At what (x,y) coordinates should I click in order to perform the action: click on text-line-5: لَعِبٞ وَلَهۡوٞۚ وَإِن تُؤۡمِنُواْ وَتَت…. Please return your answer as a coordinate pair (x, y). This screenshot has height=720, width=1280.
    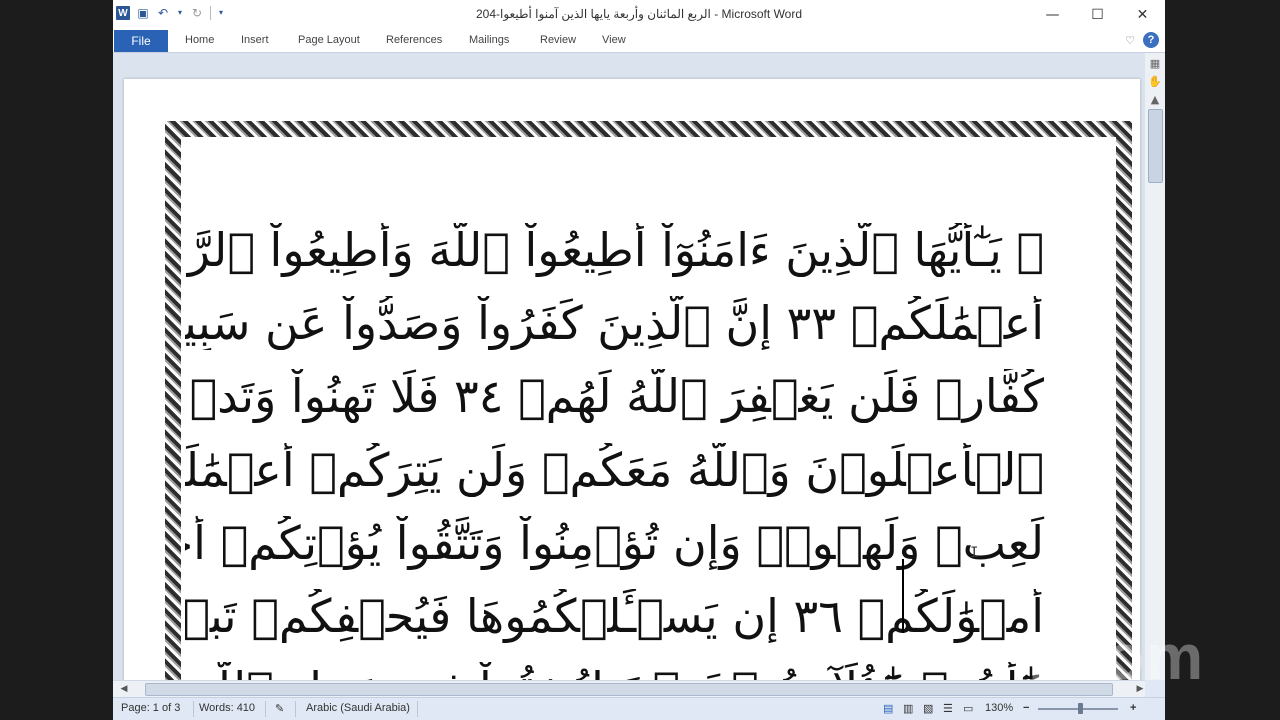
    Looking at the image, I should click on (614, 543).